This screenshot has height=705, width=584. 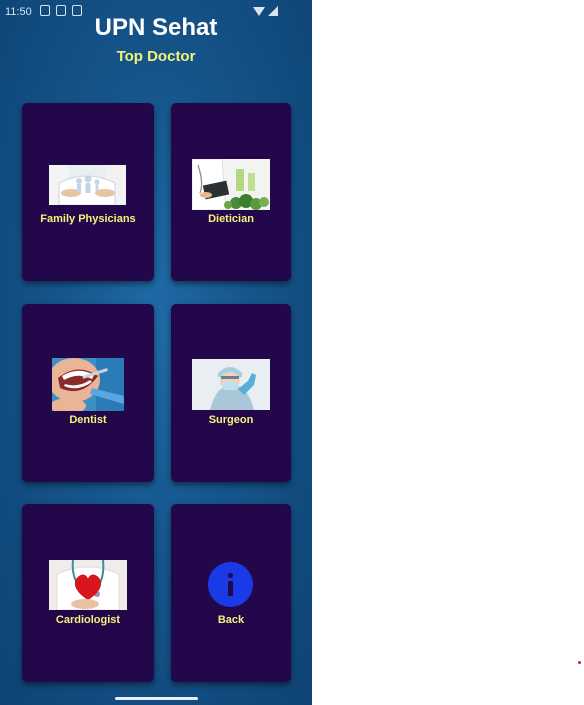 What do you see at coordinates (231, 420) in the screenshot?
I see `card-label: Surgeon` at bounding box center [231, 420].